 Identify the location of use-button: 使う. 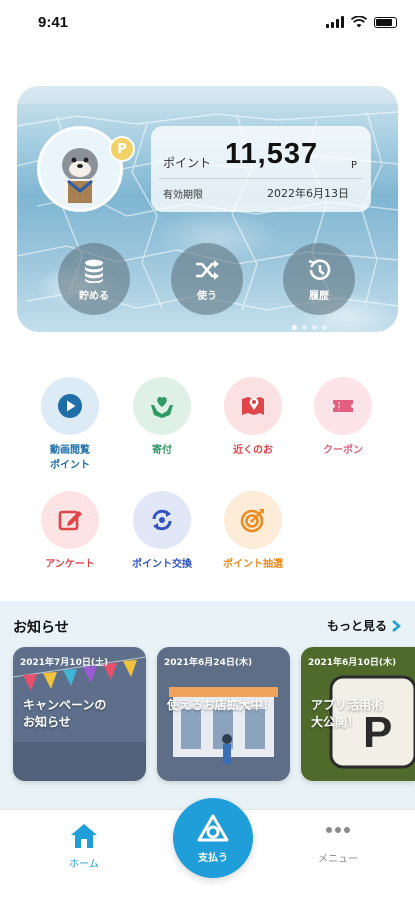
(207, 279).